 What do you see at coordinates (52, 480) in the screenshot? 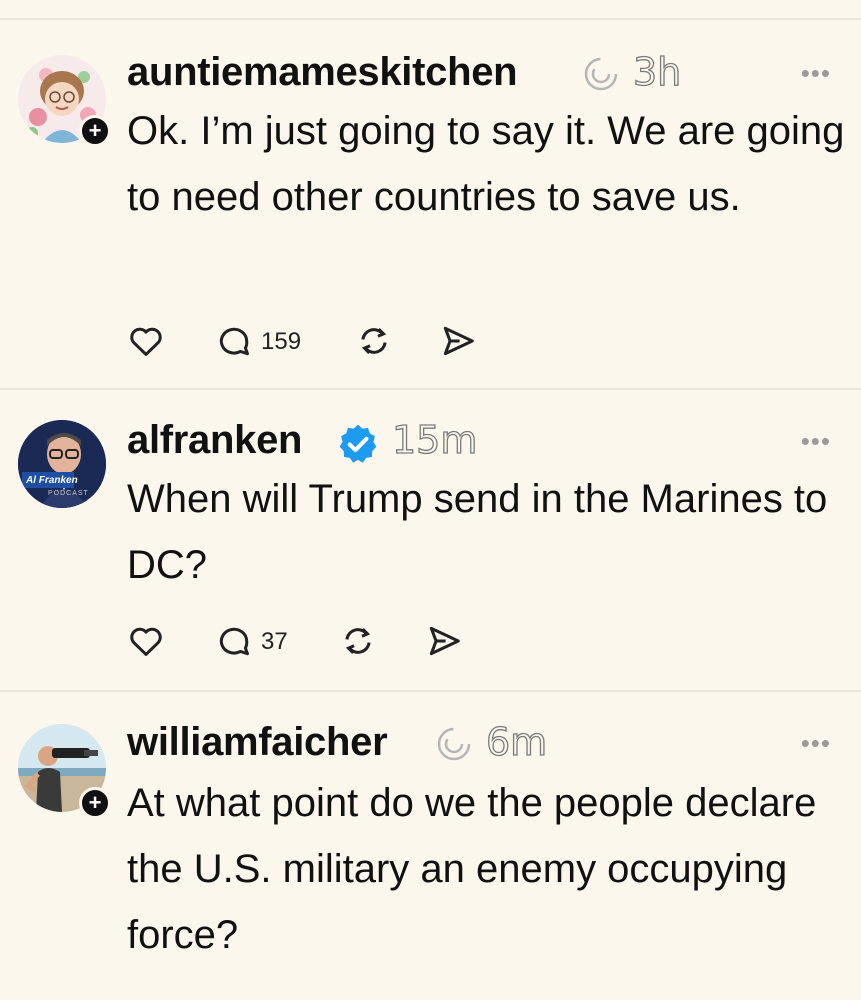
I see `avatar-caption: Al Franken` at bounding box center [52, 480].